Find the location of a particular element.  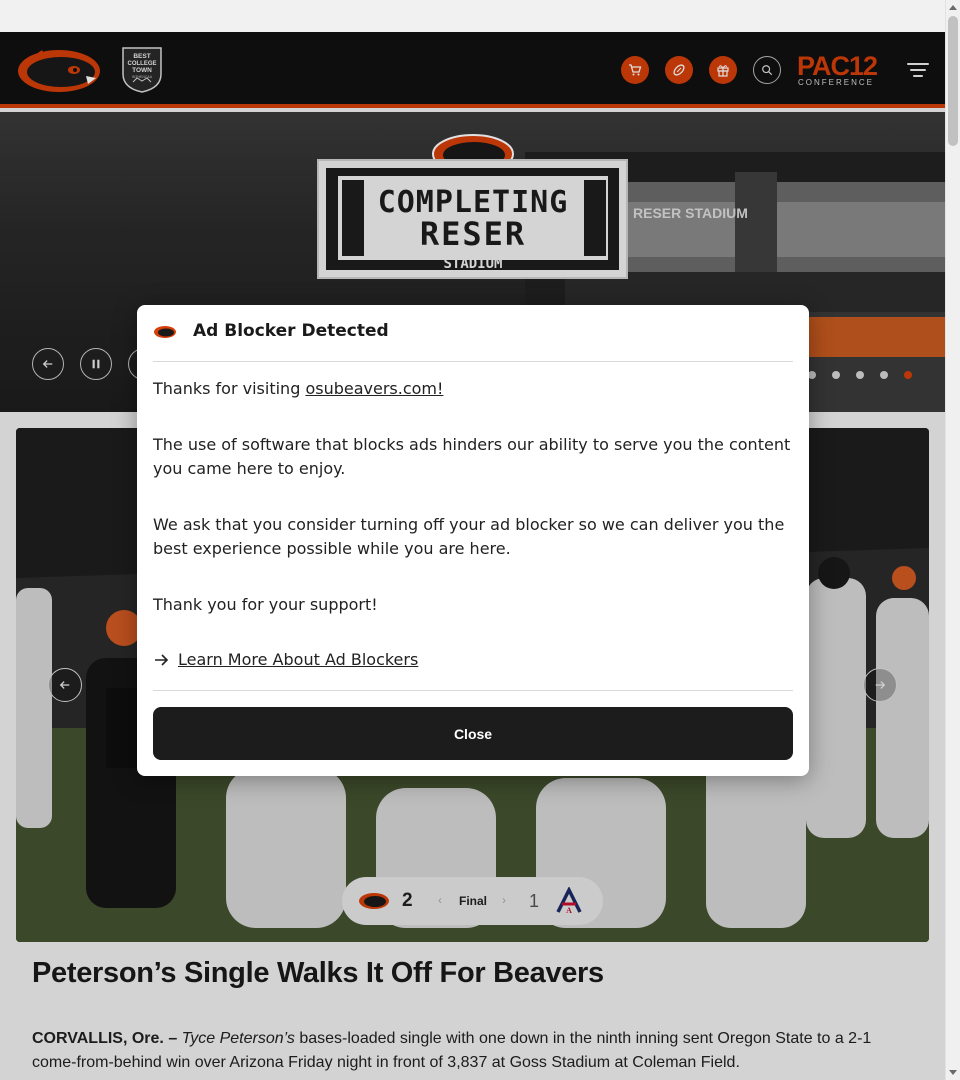

modal-paragraph-3: Thank you for your support! is located at coordinates (265, 604).